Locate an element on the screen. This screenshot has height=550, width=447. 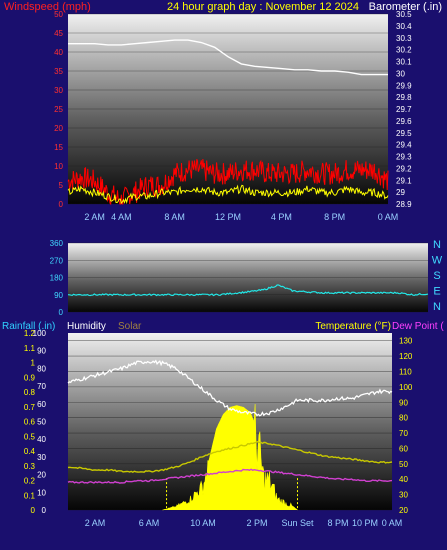
windspeed-tick-label: 20 is located at coordinates (58, 128).